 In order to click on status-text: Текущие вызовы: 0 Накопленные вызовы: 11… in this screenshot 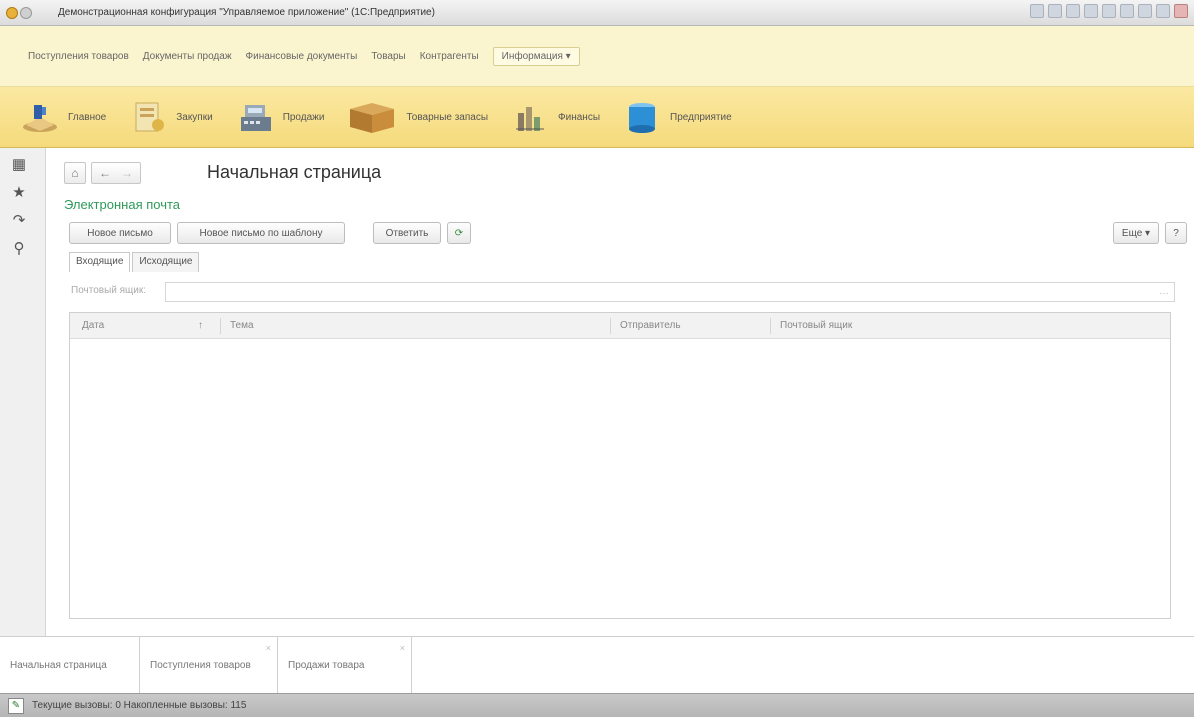, I will do `click(139, 705)`.